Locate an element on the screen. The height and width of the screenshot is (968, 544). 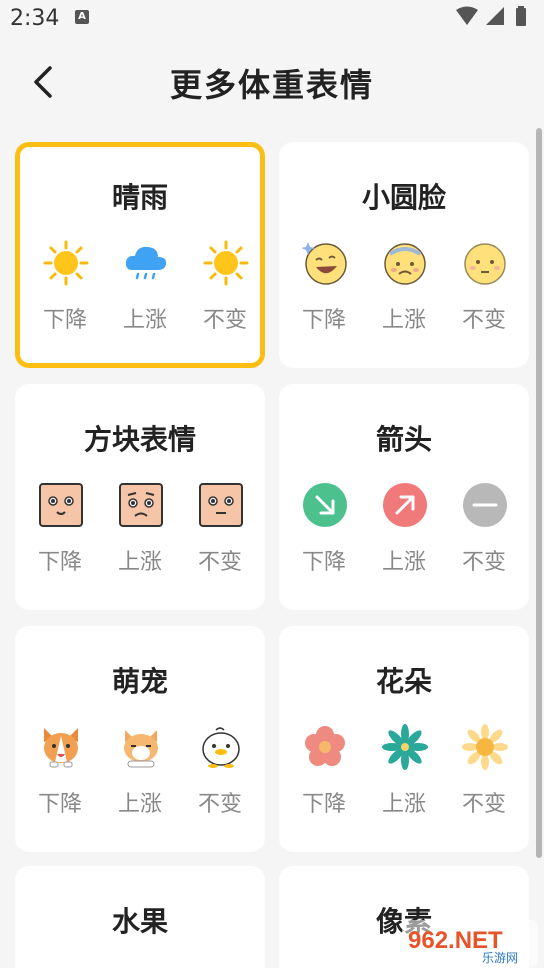
duck-icon is located at coordinates (221, 747).